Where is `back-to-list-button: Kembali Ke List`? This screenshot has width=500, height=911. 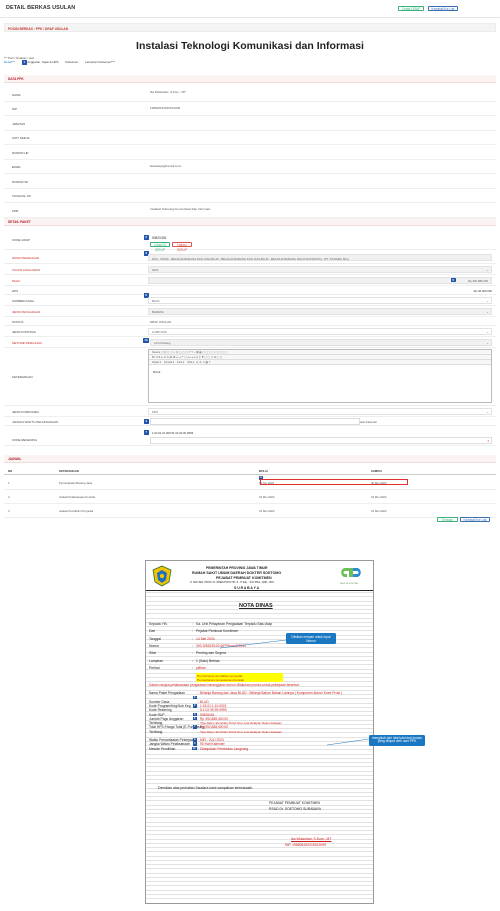
back-to-list-button: Kembali Ke List is located at coordinates (443, 8).